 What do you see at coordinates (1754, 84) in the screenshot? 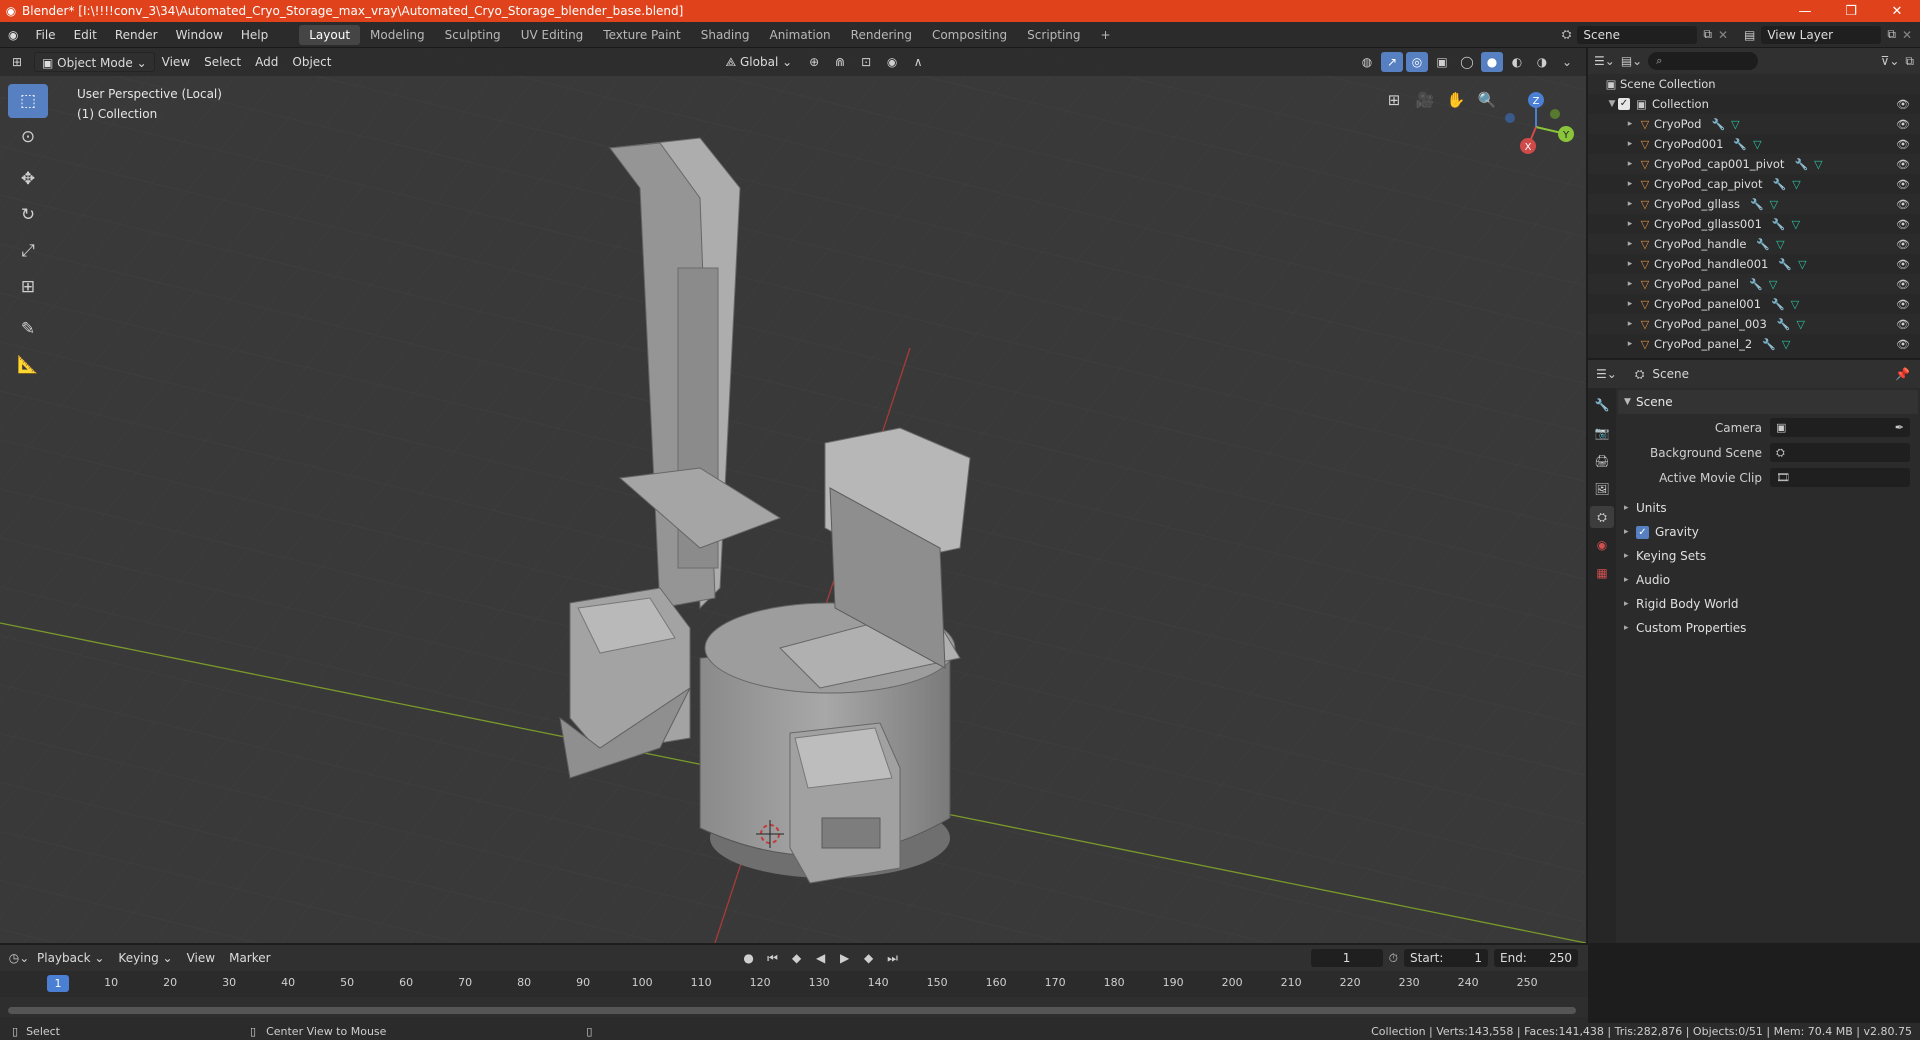
I see `outliner-row-scene-collection: ▣ Scene Collection` at bounding box center [1754, 84].